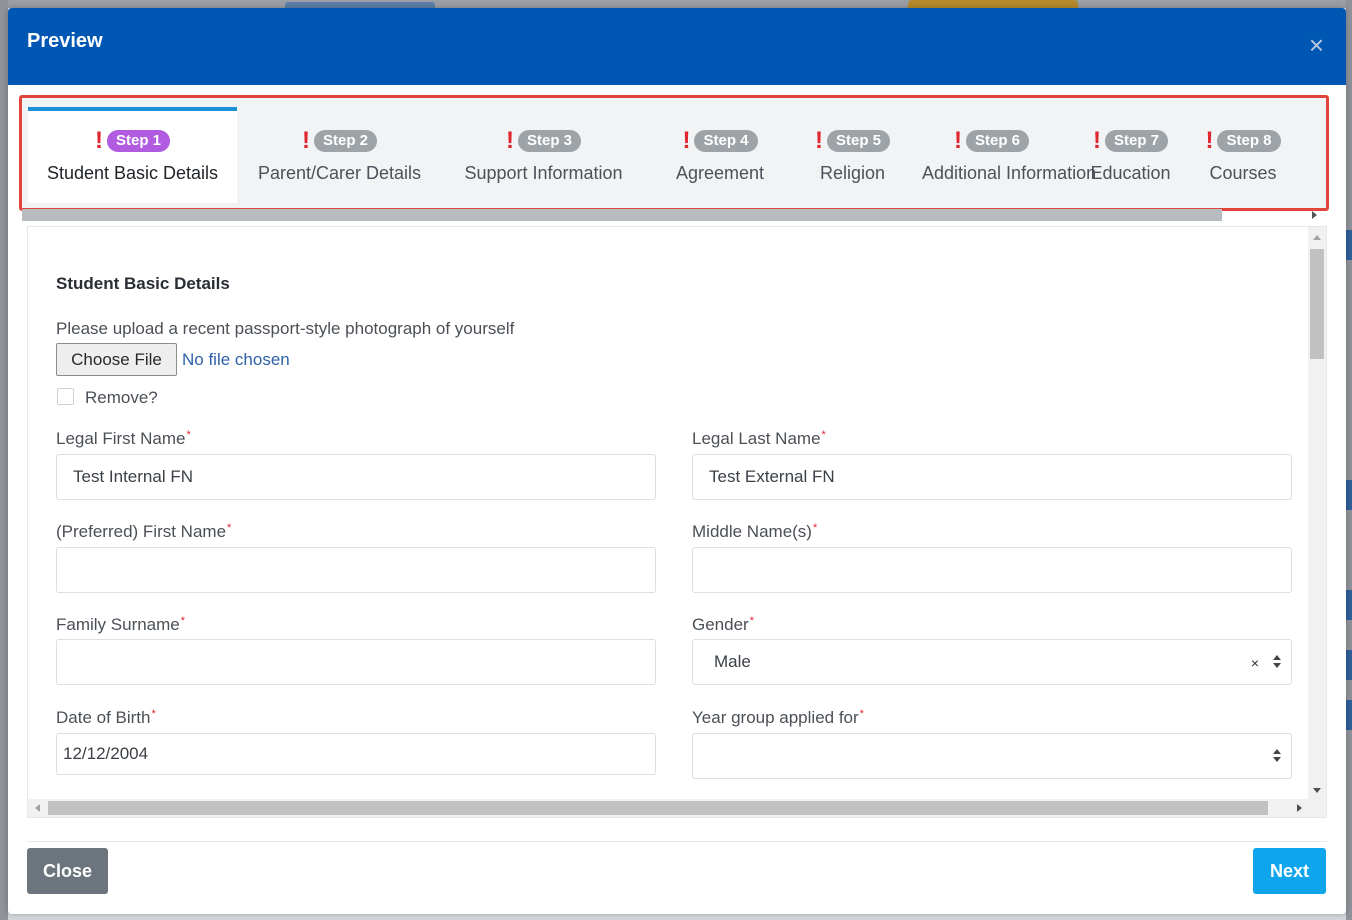 This screenshot has height=920, width=1352. I want to click on modal-header: Preview ×, so click(677, 46).